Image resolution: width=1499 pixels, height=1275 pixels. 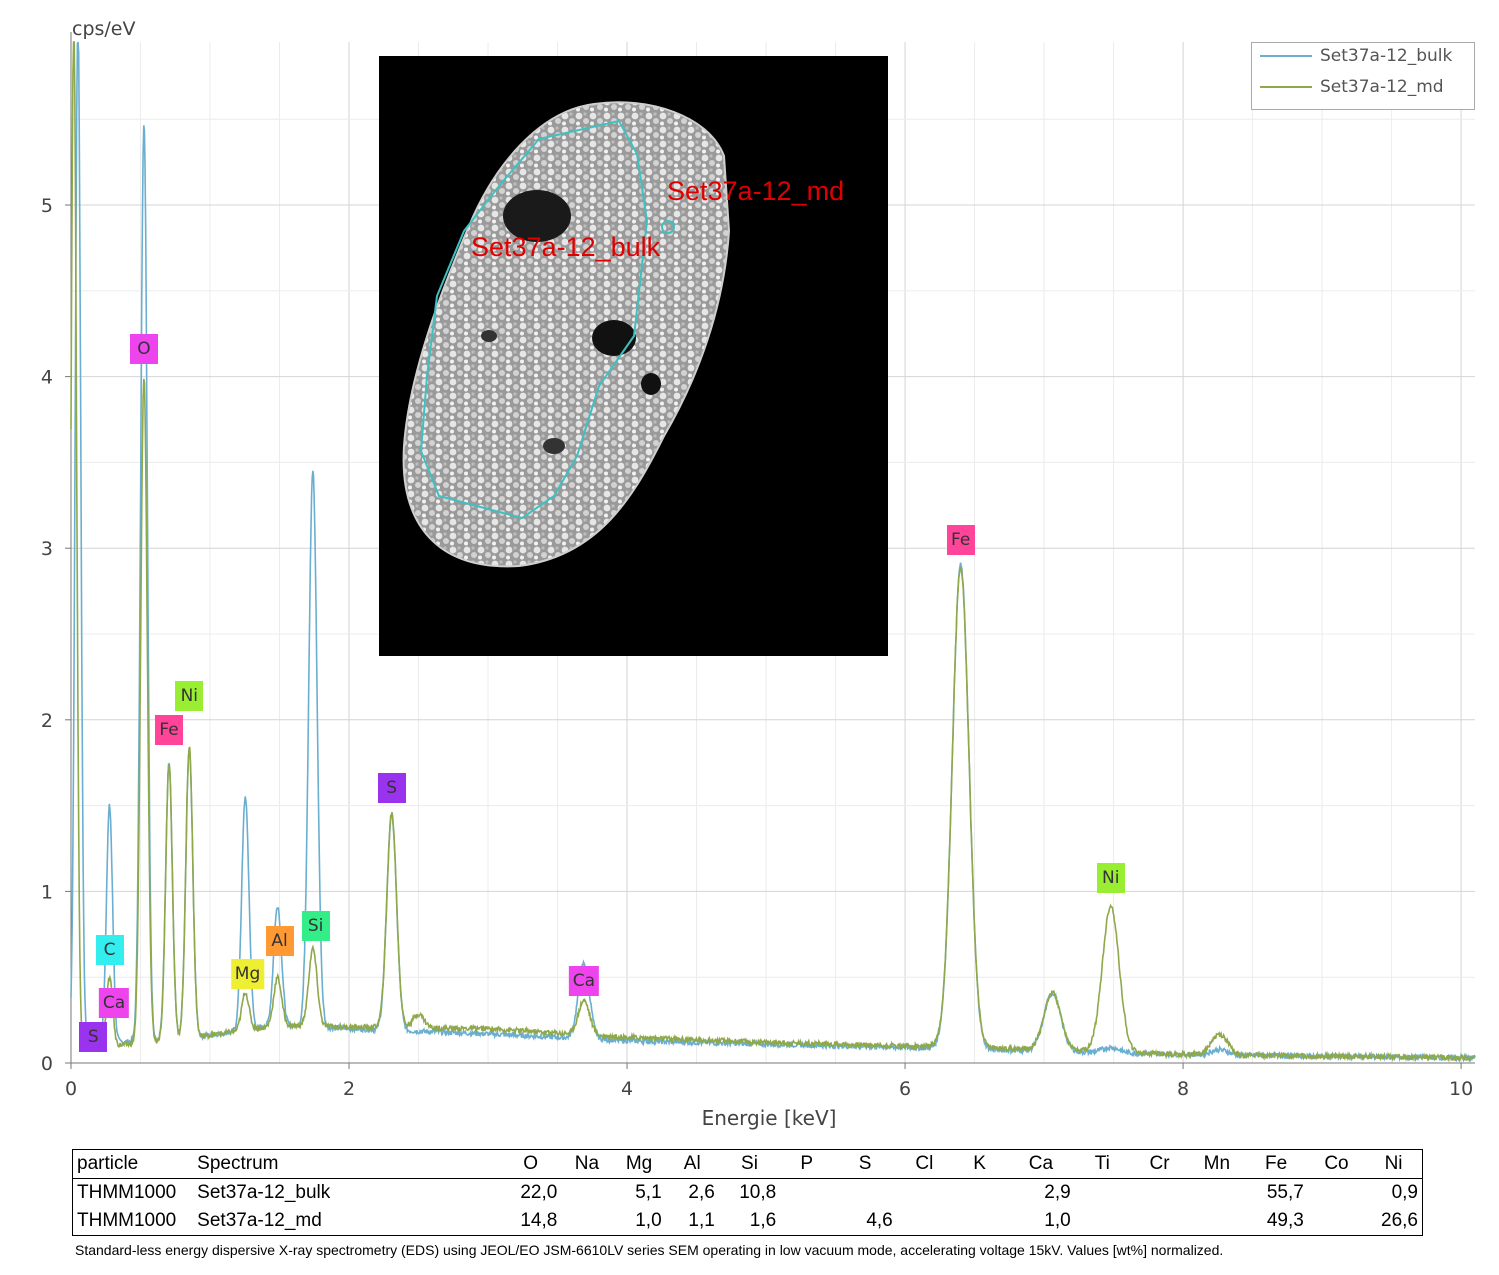 What do you see at coordinates (47, 549) in the screenshot?
I see `y-tick-label: 3` at bounding box center [47, 549].